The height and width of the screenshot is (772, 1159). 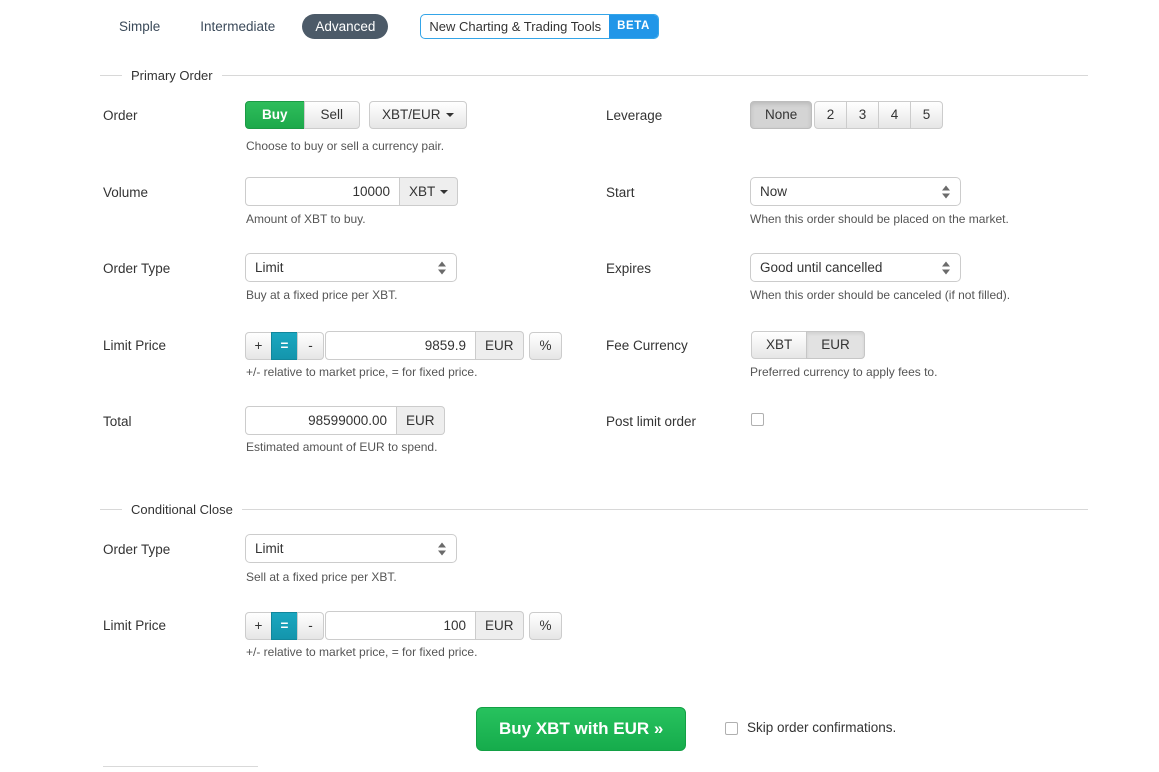 I want to click on total-help-text: Estimated amount of EUR to spend., so click(x=342, y=447).